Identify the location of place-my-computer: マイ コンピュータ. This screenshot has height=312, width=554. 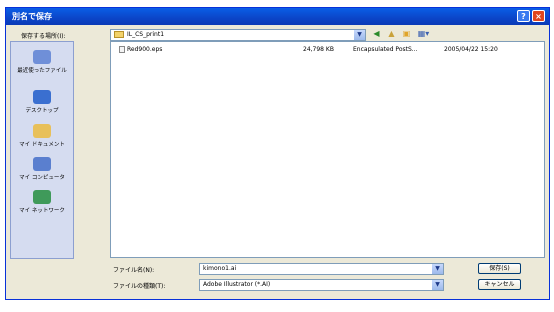
(42, 169).